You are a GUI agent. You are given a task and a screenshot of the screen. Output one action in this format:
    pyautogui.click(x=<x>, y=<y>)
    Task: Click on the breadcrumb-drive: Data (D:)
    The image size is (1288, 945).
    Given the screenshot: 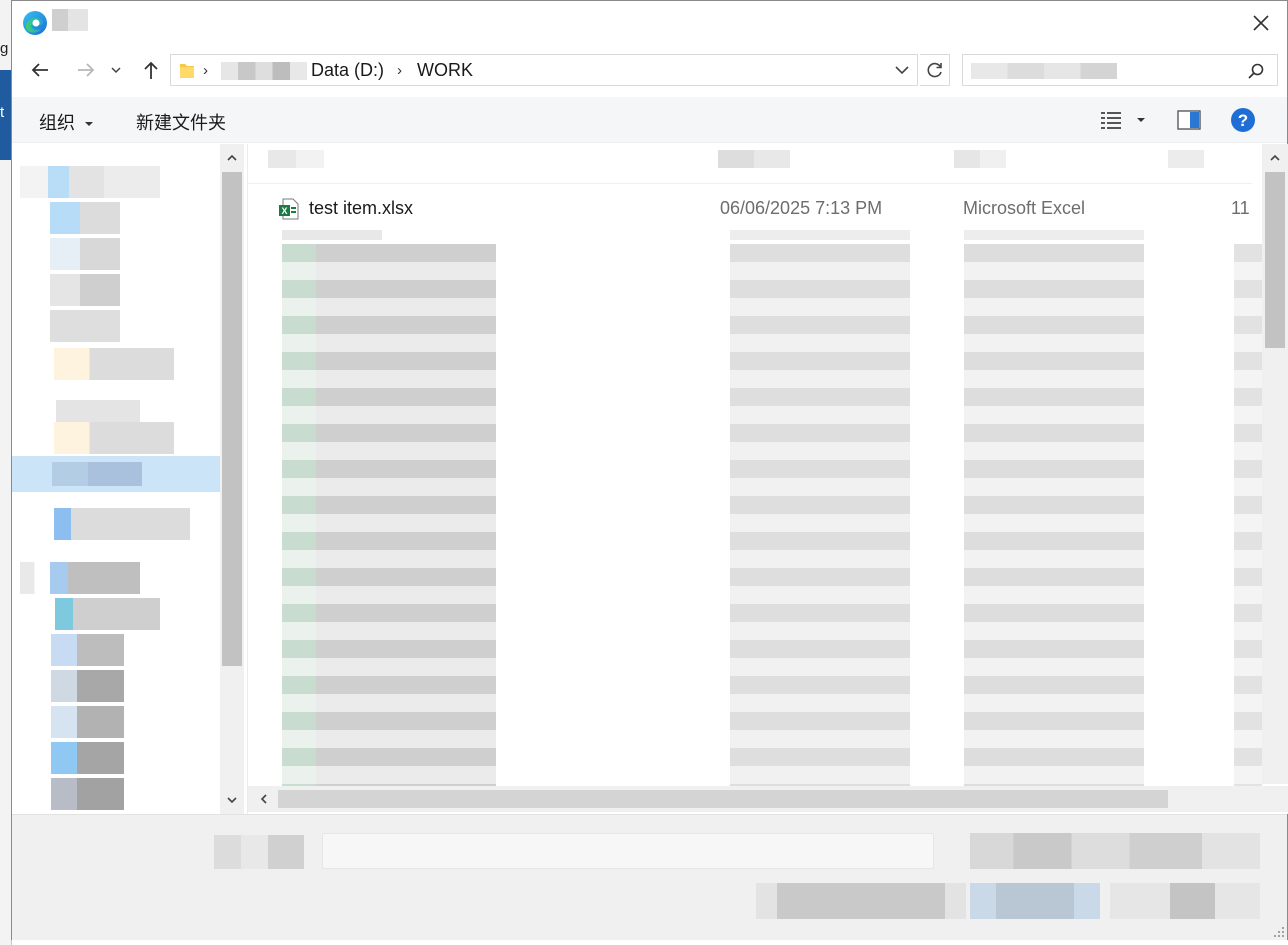 What is the action you would take?
    pyautogui.click(x=347, y=70)
    